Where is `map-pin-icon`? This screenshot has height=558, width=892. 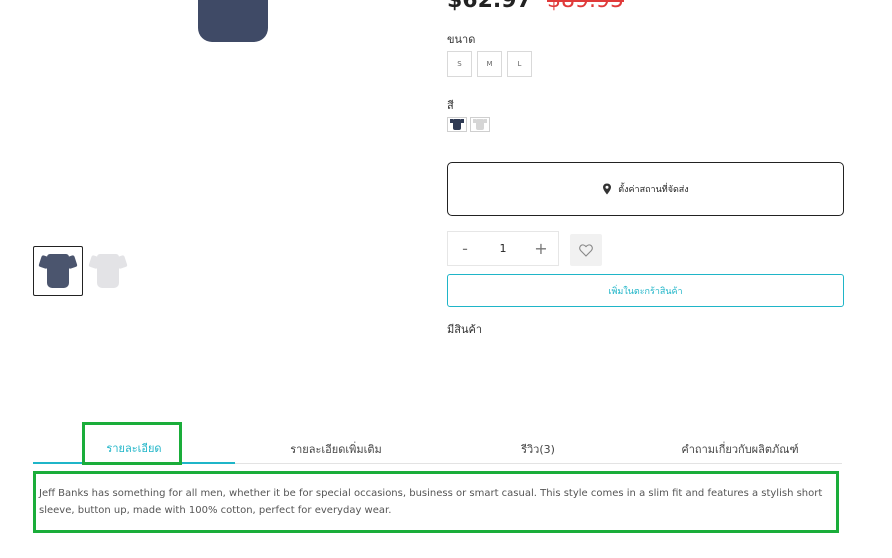 map-pin-icon is located at coordinates (607, 189).